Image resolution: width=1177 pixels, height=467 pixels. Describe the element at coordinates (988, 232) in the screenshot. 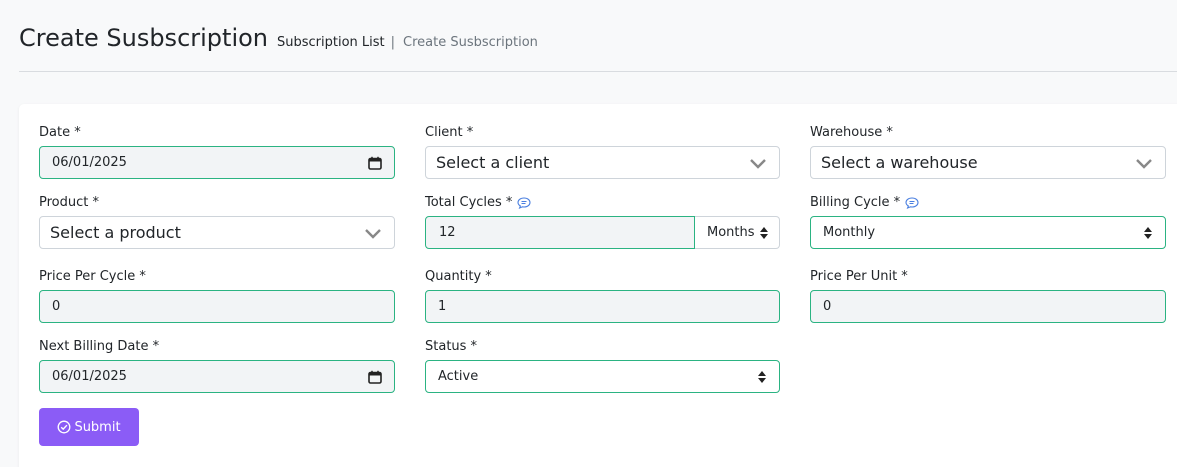

I see `billing-cycle-select: Monthly` at that location.